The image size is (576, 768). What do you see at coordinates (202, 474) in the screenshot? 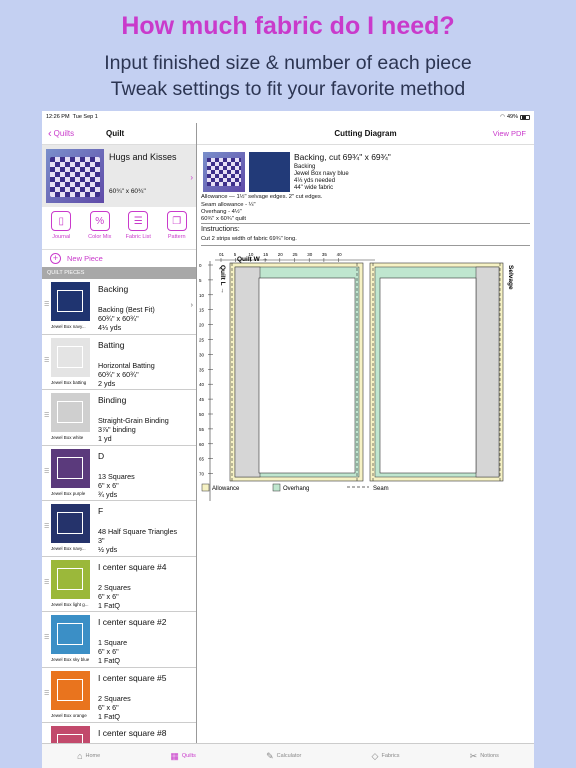
I see `ruler-tick-label: 70` at bounding box center [202, 474].